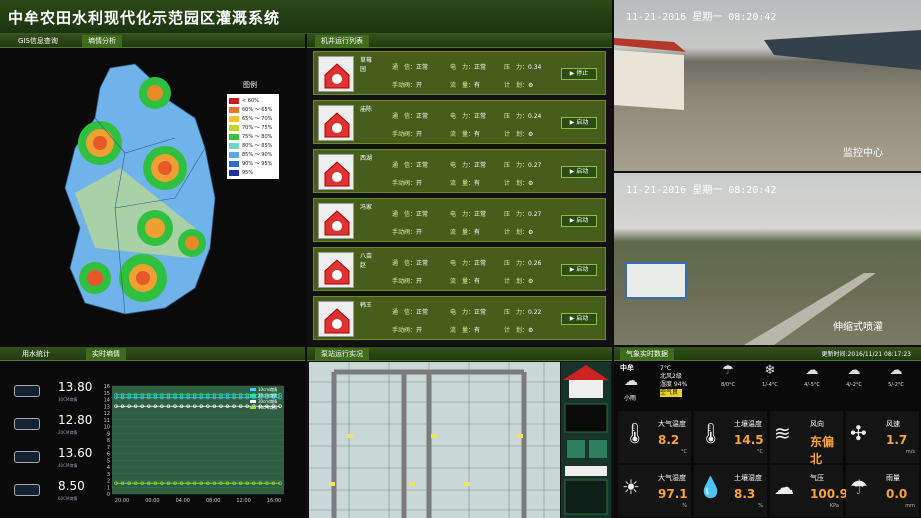 The width and height of the screenshot is (921, 518). I want to click on legend-row: 75% ～ 80%, so click(253, 136).